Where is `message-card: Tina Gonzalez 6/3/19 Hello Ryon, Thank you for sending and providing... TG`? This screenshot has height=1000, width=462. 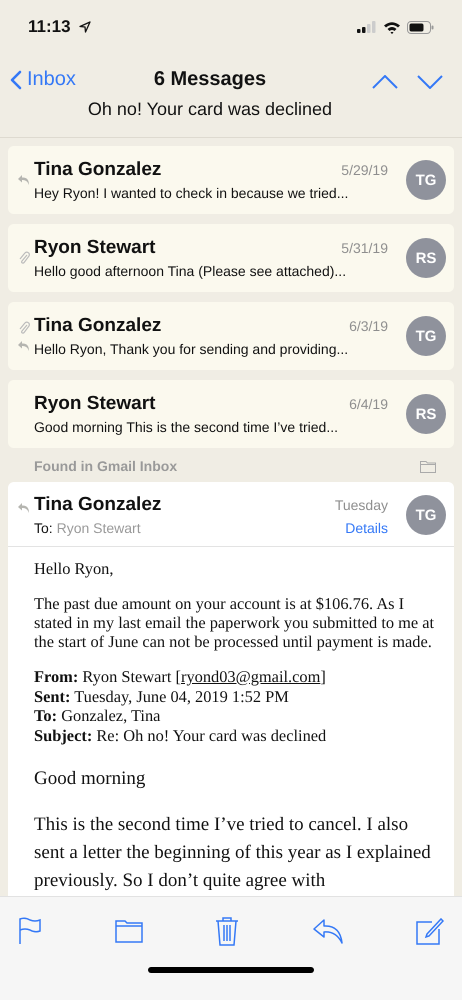 message-card: Tina Gonzalez 6/3/19 Hello Ryon, Thank you for sending and providing... TG is located at coordinates (231, 336).